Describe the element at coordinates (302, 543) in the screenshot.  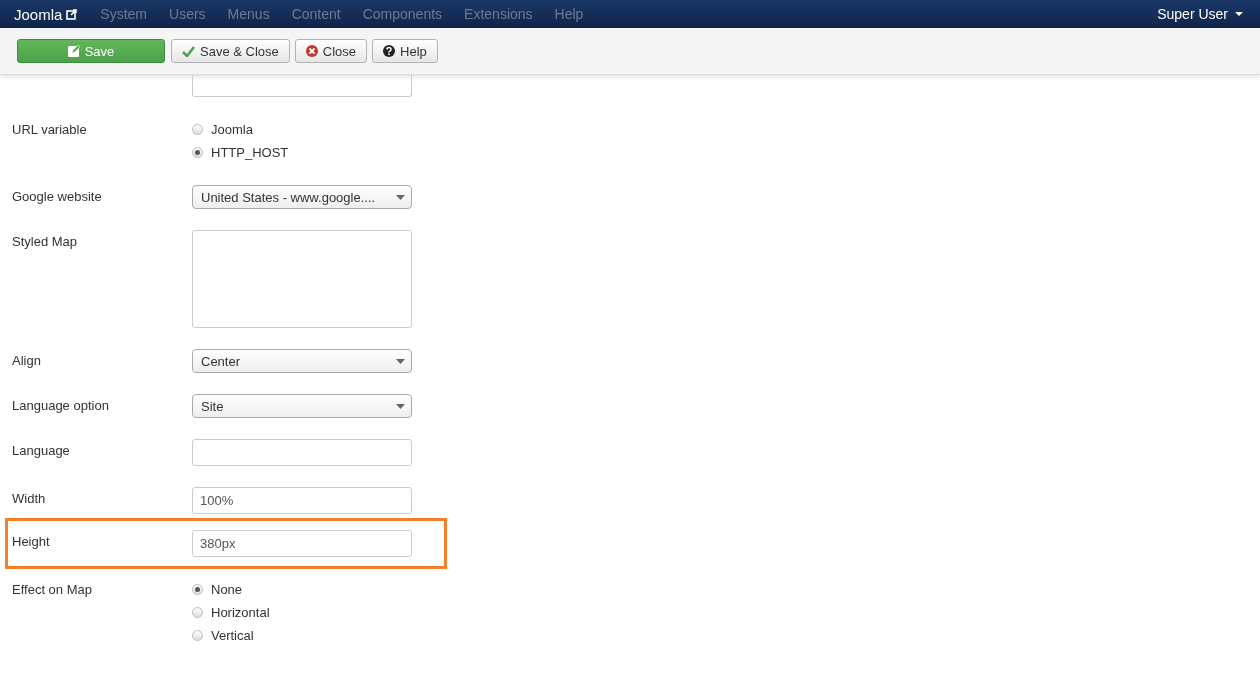
I see `input-field: 380px` at that location.